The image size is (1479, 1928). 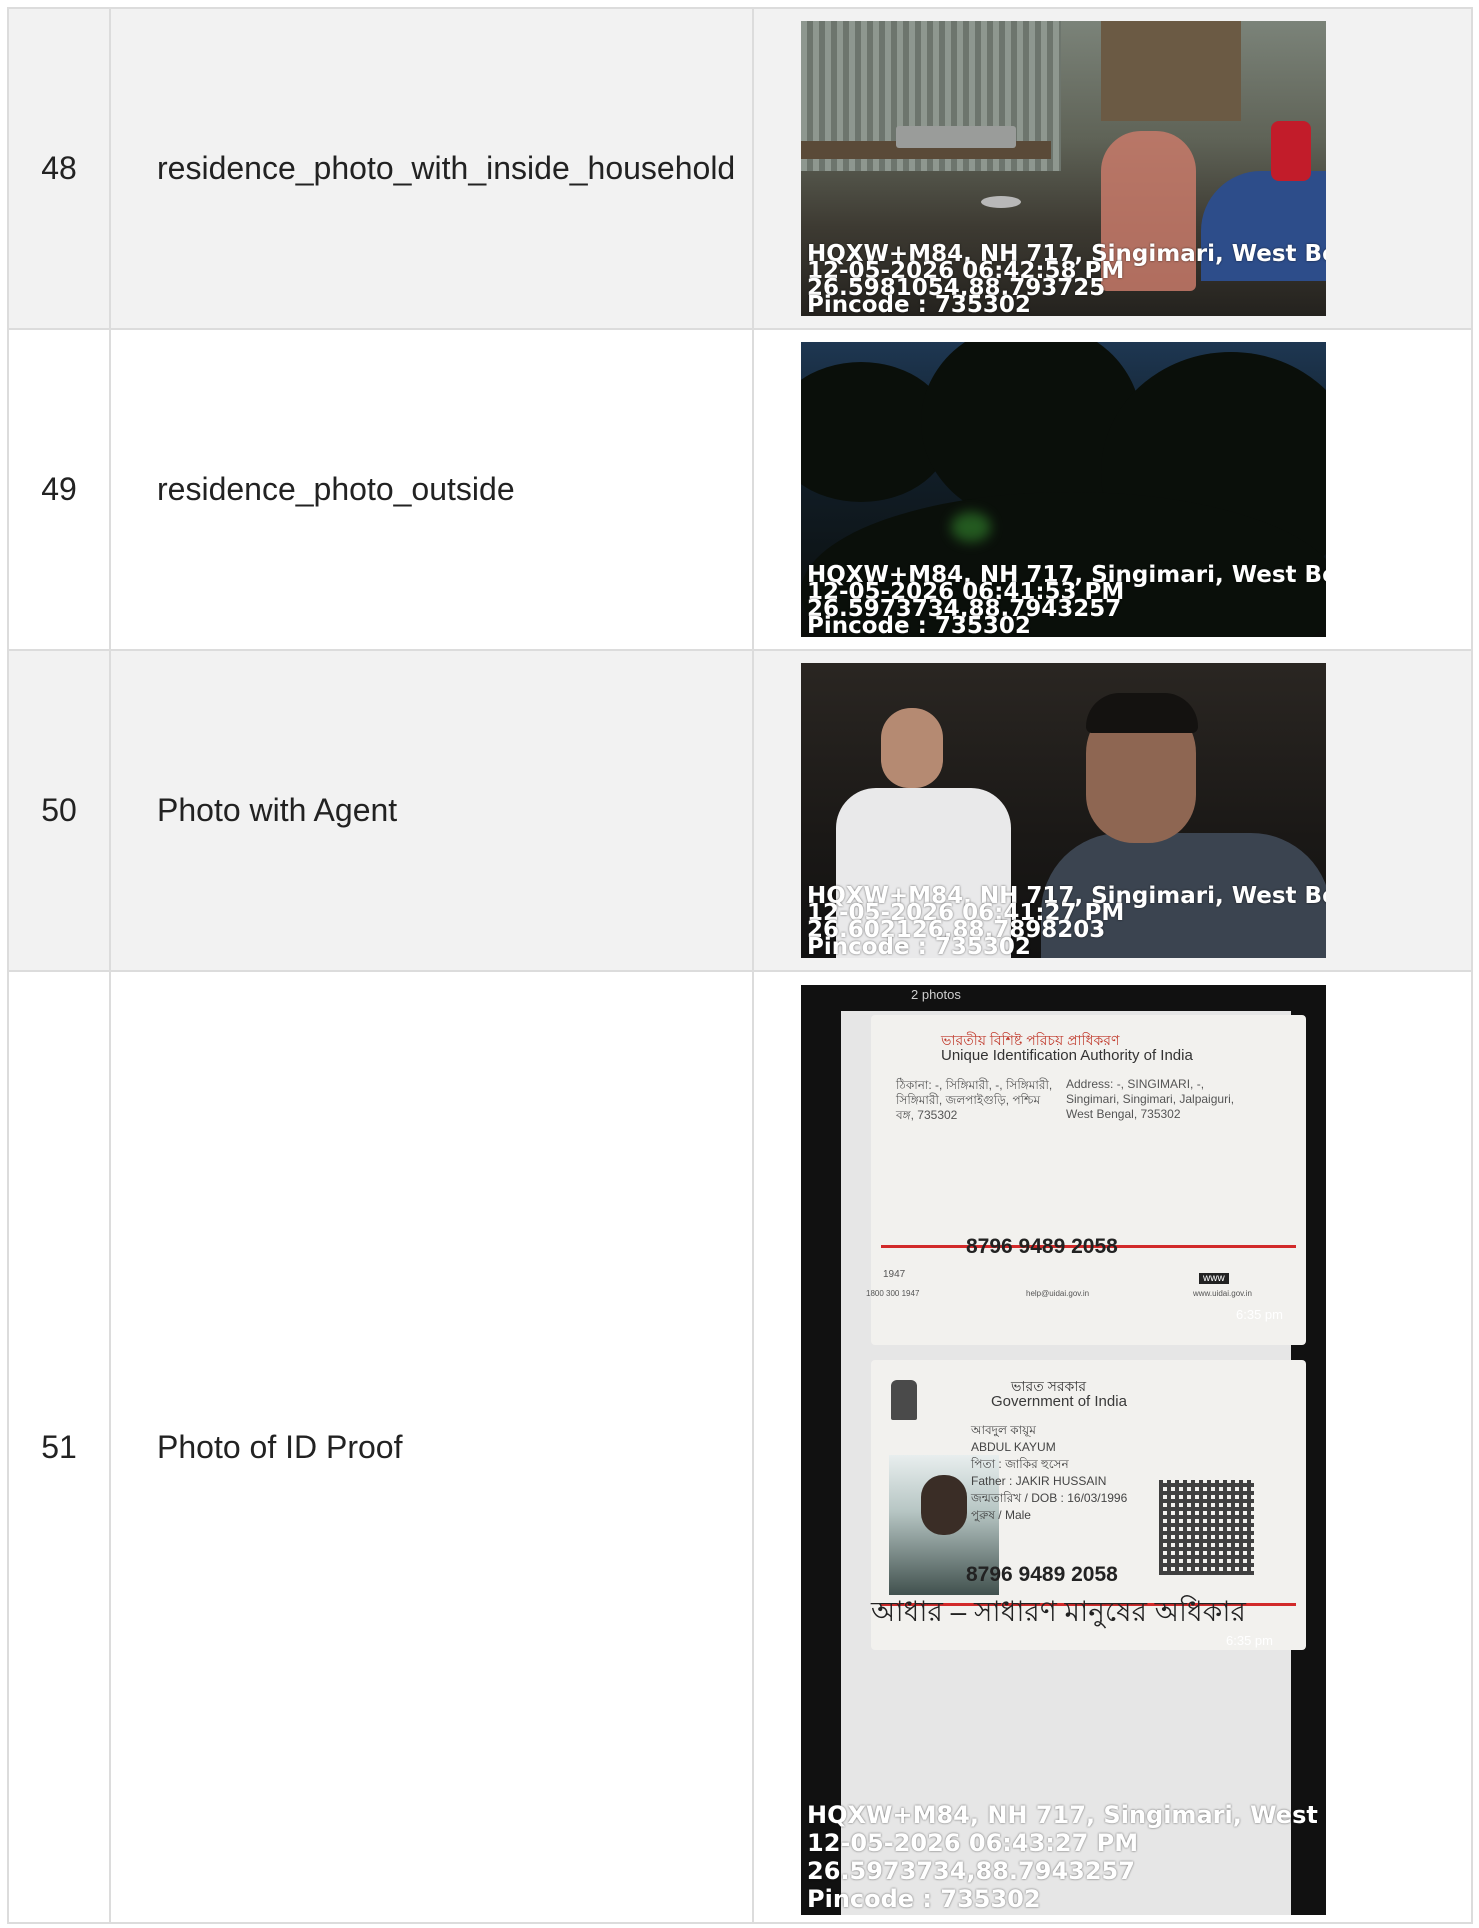 What do you see at coordinates (936, 994) in the screenshot?
I see `topbar-text: 2 photos` at bounding box center [936, 994].